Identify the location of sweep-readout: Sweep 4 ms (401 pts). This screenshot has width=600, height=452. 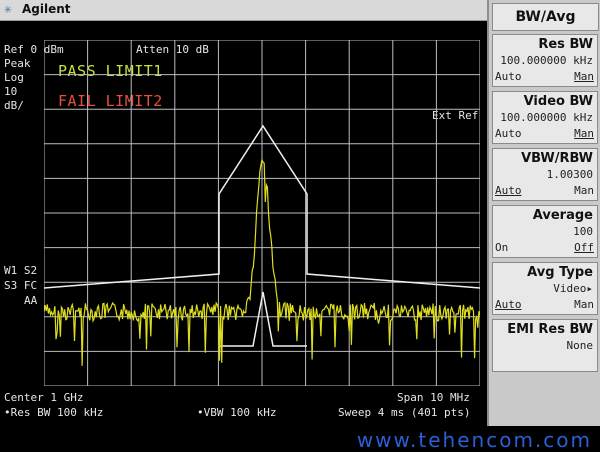
(404, 412).